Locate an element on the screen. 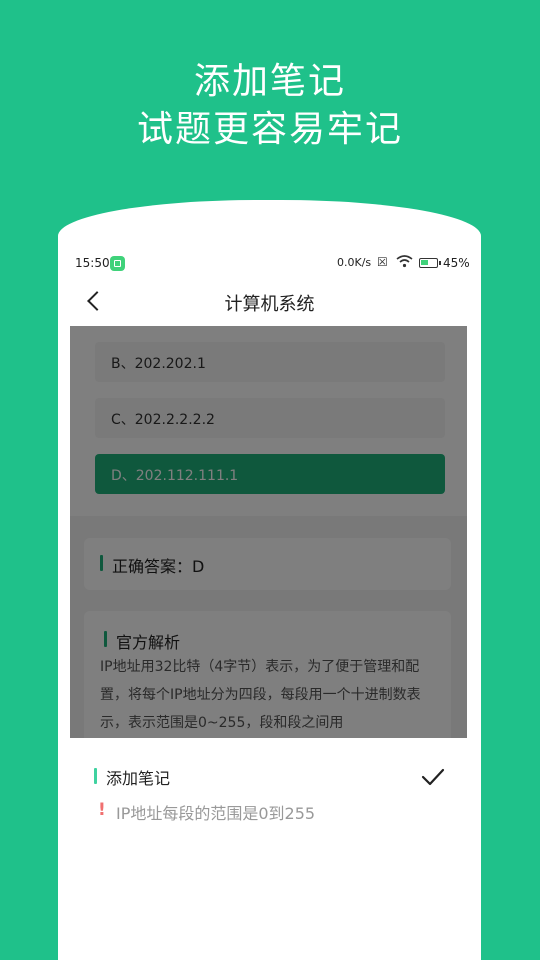 This screenshot has height=960, width=540. nav-bar: 计算机系统 is located at coordinates (269, 302).